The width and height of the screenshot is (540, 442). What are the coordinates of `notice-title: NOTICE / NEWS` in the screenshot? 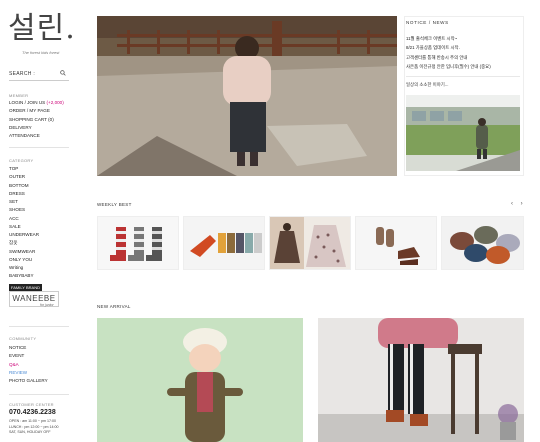 It's located at (427, 22).